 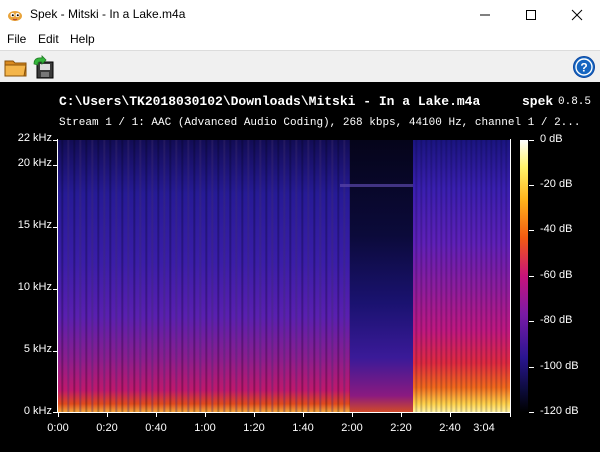 I want to click on db-tick-label: -100 dB, so click(x=559, y=366).